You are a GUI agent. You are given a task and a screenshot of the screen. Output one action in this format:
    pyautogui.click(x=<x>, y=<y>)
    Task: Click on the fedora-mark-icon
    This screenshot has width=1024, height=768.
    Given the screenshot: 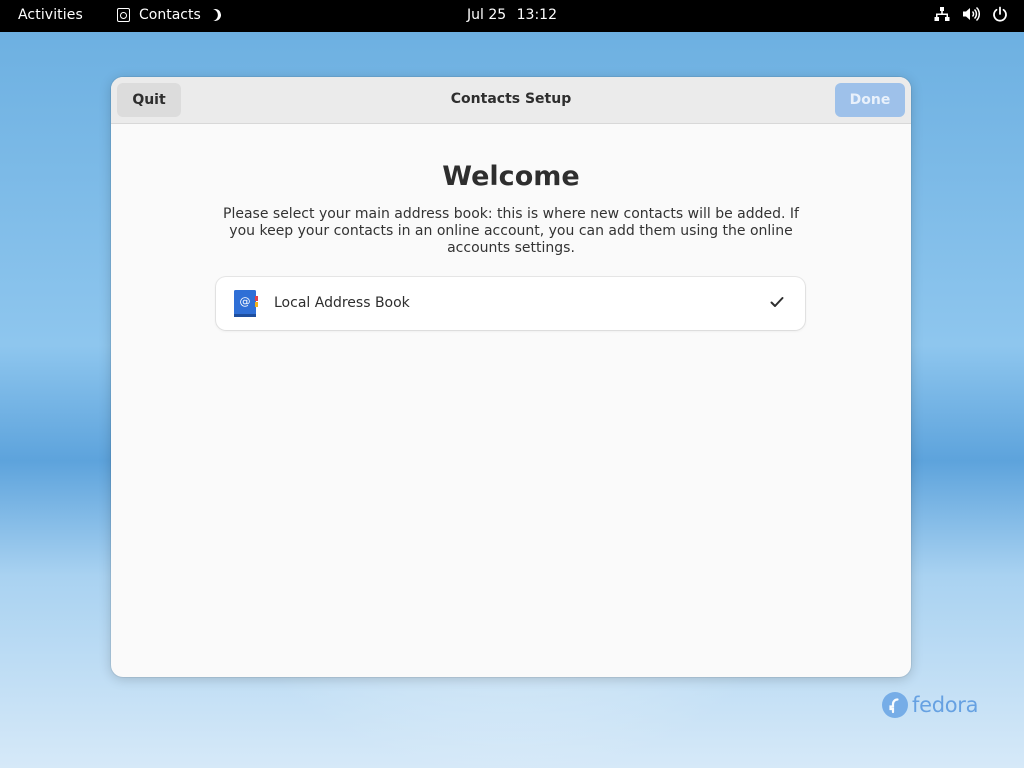 What is the action you would take?
    pyautogui.click(x=895, y=705)
    